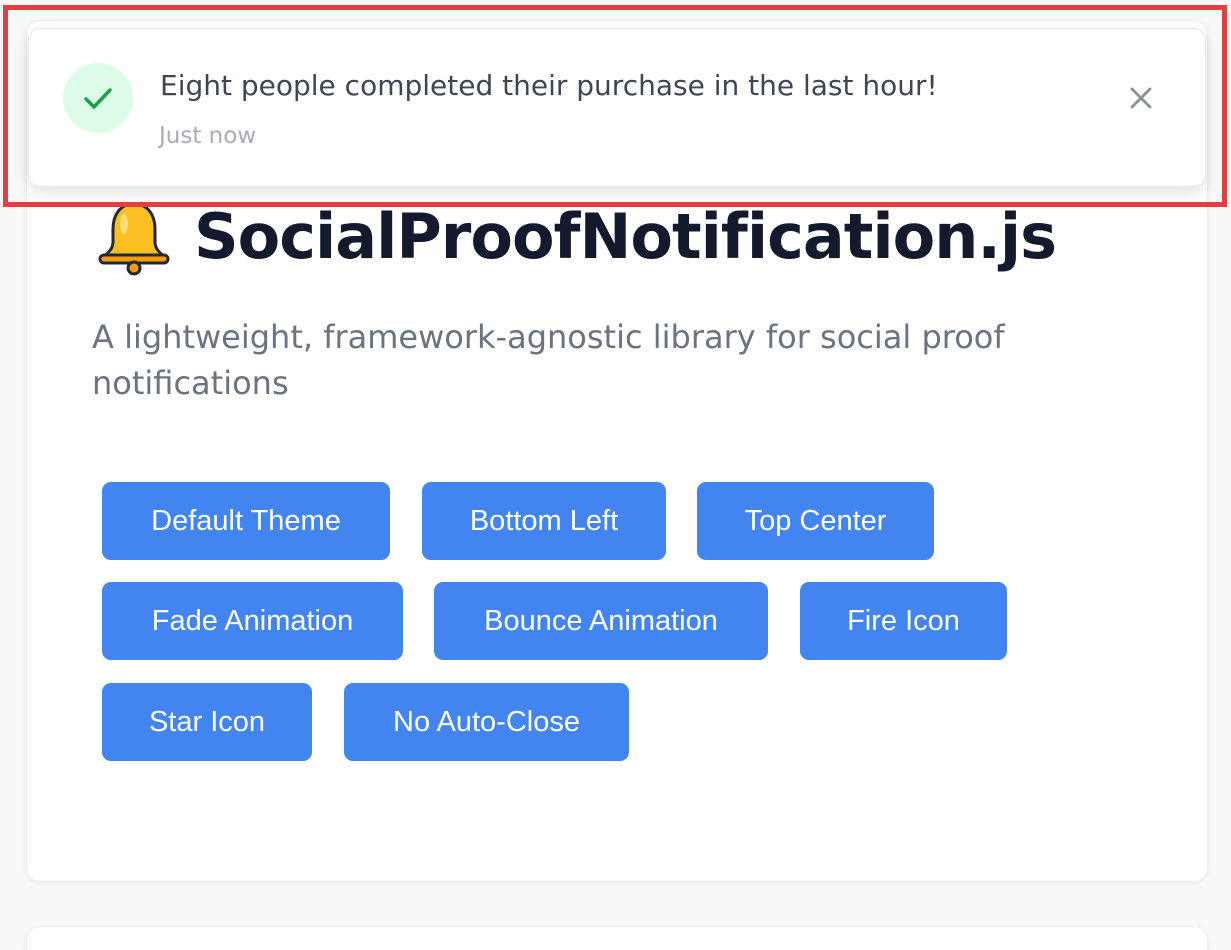 The width and height of the screenshot is (1231, 950). Describe the element at coordinates (601, 621) in the screenshot. I see `bounce-animation-button: Bounce Animation` at that location.